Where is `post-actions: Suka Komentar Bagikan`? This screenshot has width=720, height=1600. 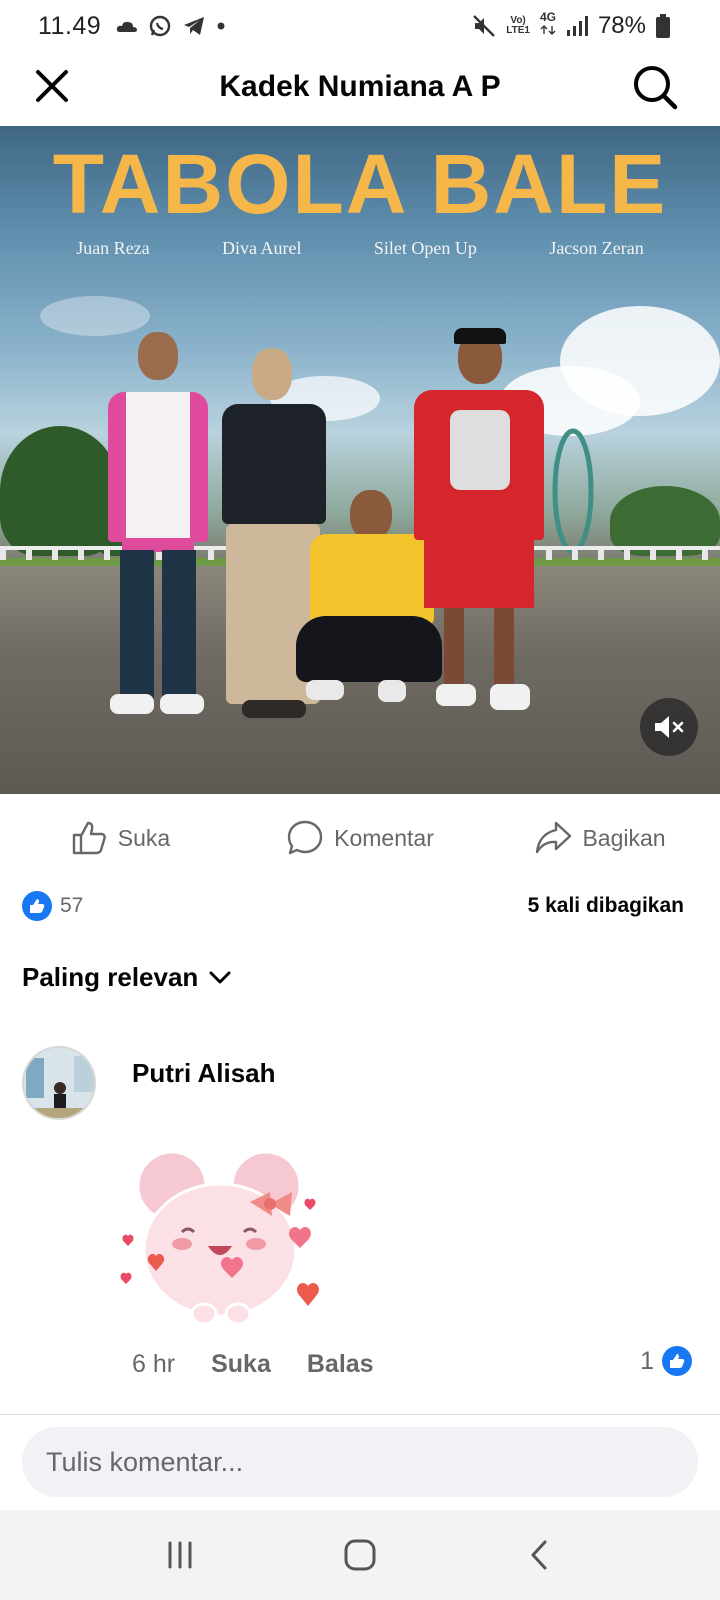
post-actions: Suka Komentar Bagikan is located at coordinates (360, 838).